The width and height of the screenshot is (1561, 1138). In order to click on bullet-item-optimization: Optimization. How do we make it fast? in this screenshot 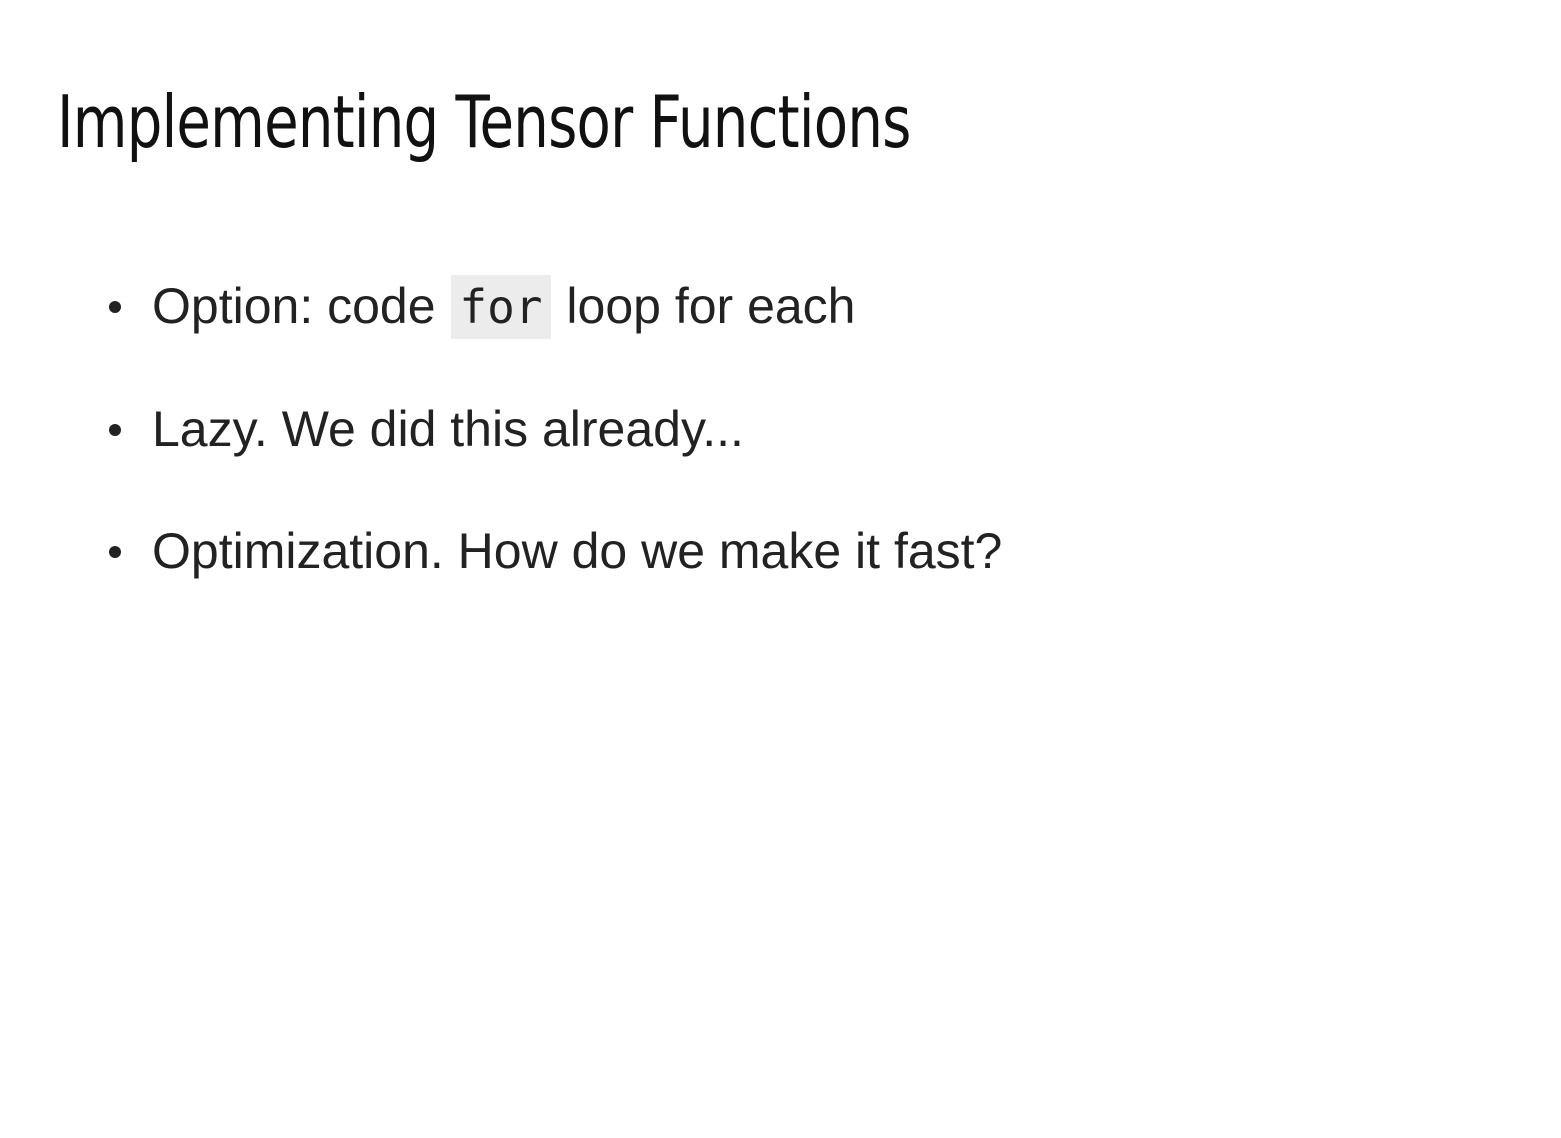, I will do `click(555, 551)`.